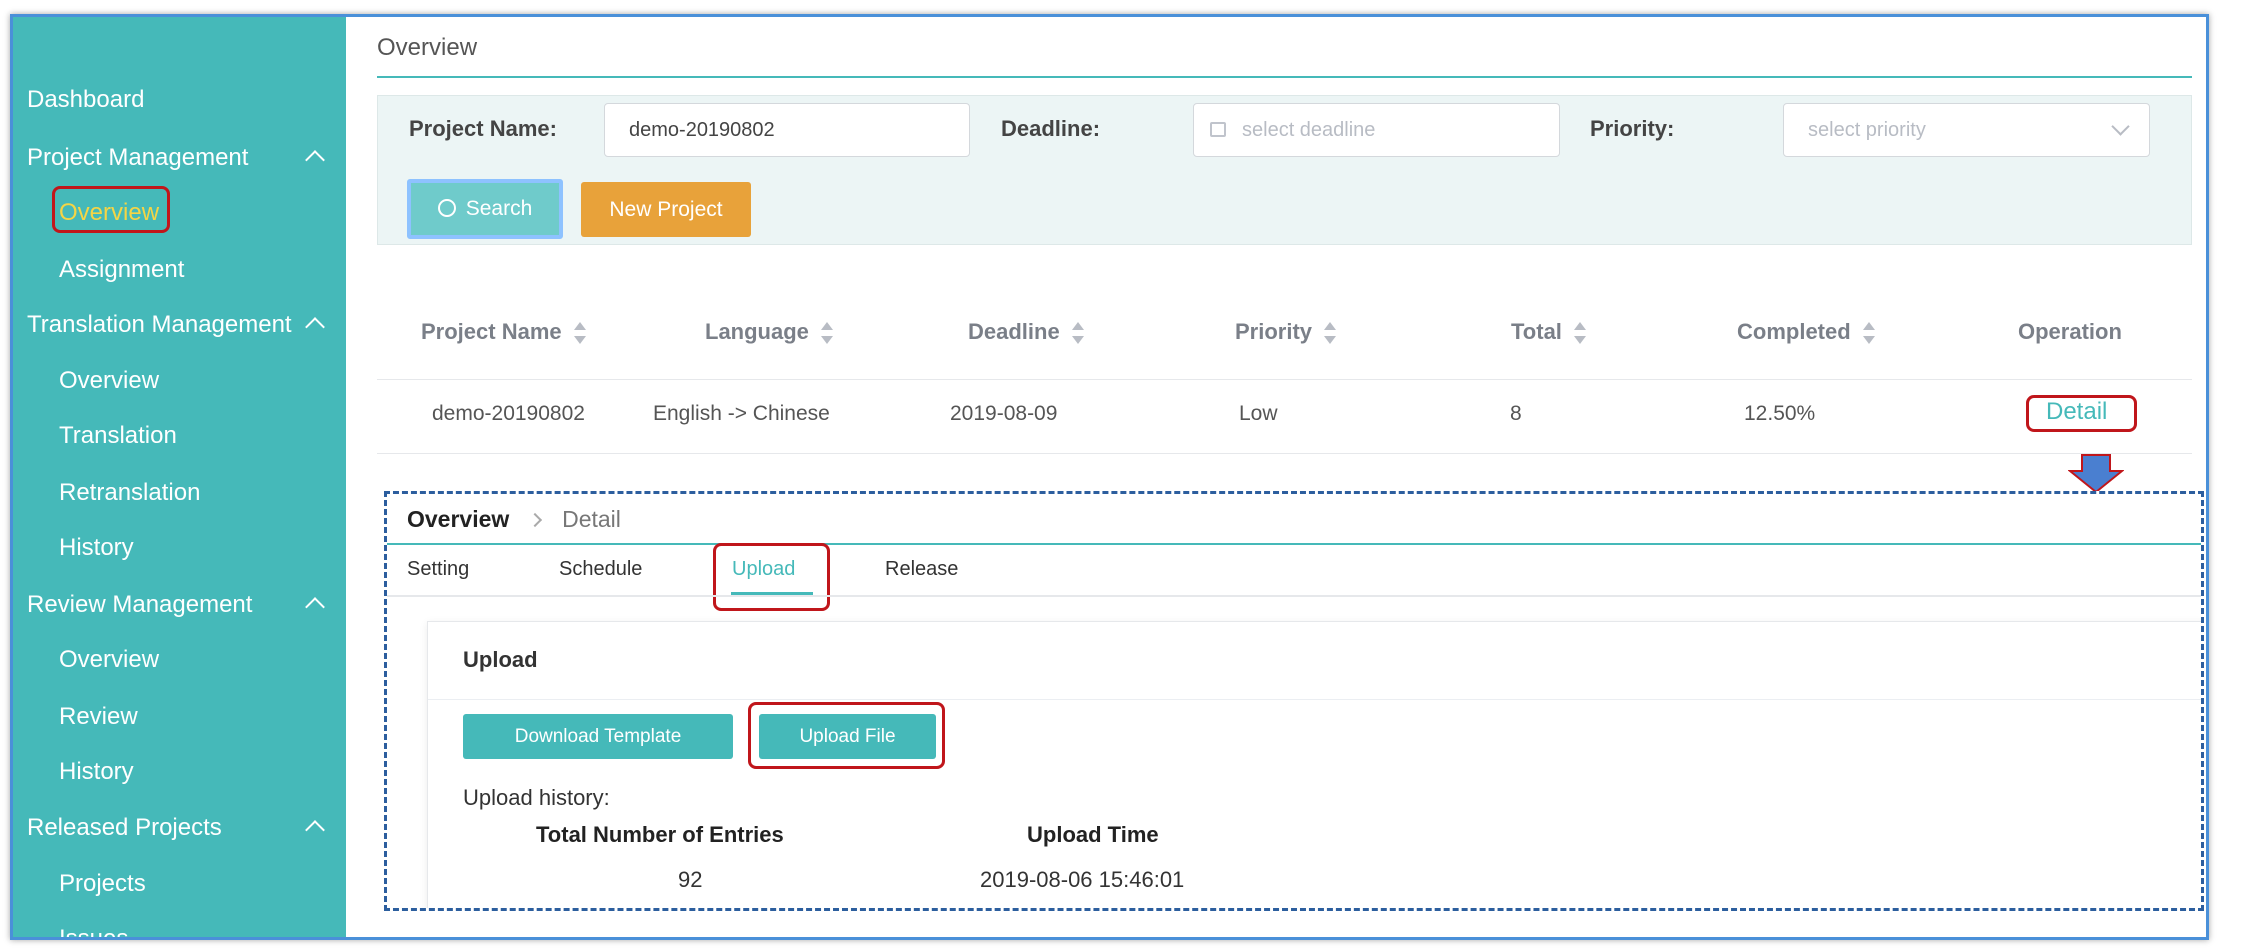  Describe the element at coordinates (124, 828) in the screenshot. I see `sidebar-group-released-projects: Released Projects` at that location.